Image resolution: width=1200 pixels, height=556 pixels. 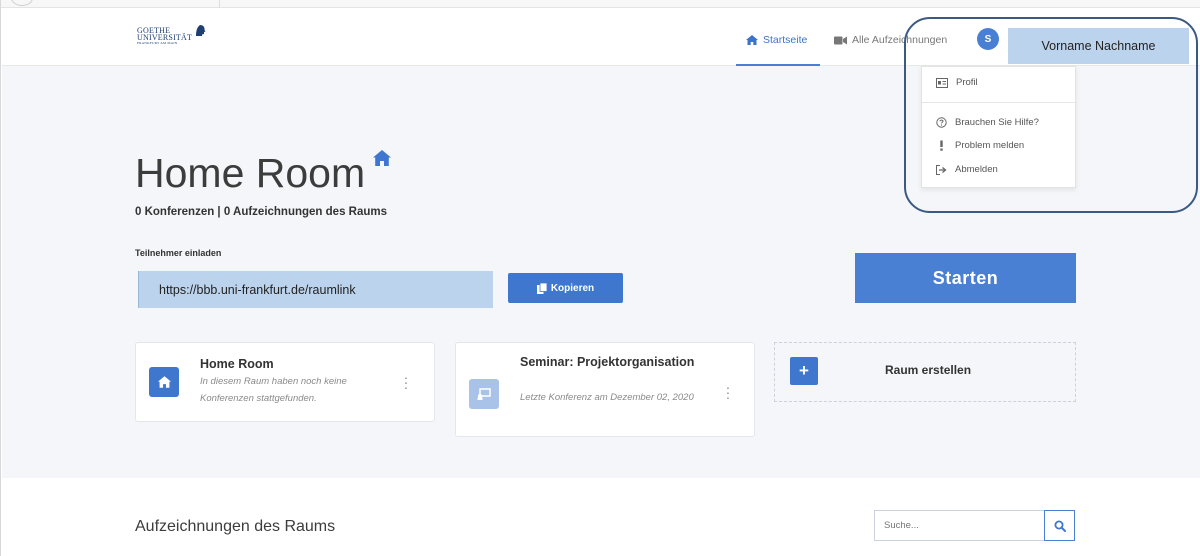 I want to click on search-button, so click(x=1059, y=525).